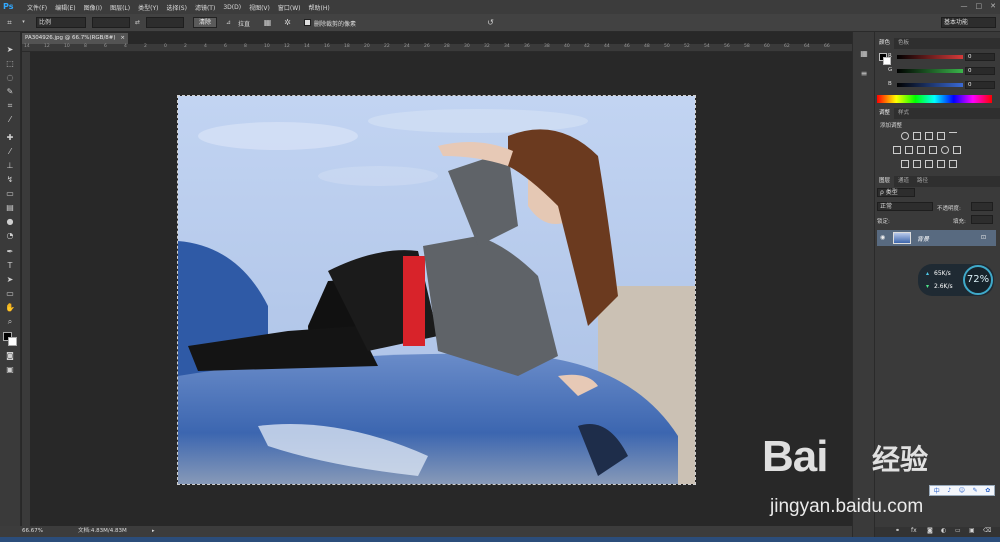 Image resolution: width=1000 pixels, height=542 pixels. I want to click on channel-g-input: 0, so click(980, 71).